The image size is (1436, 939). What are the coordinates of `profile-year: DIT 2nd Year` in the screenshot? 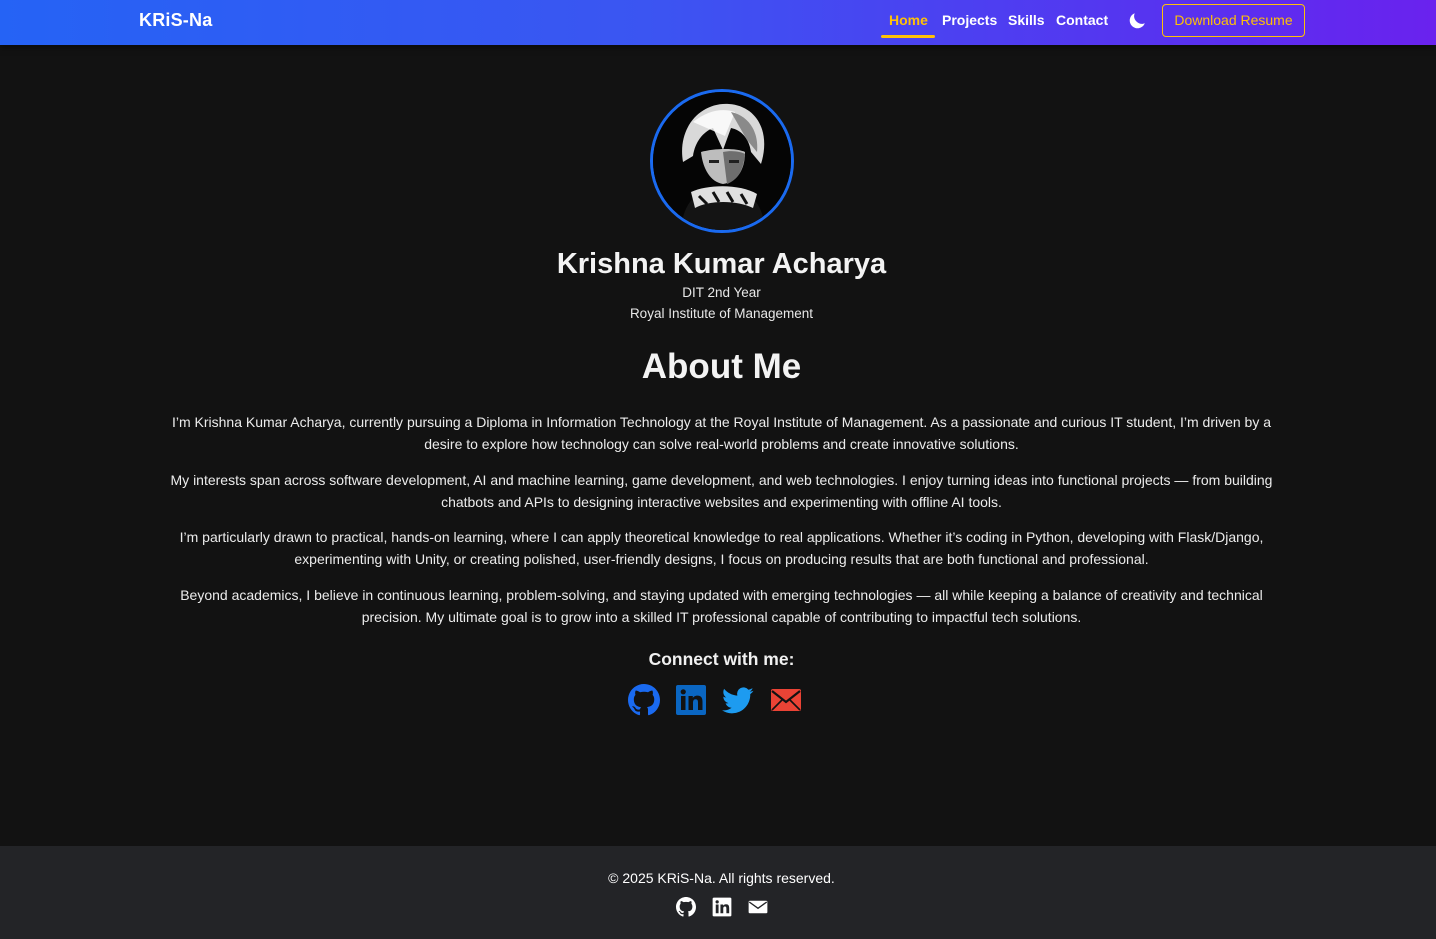 It's located at (721, 292).